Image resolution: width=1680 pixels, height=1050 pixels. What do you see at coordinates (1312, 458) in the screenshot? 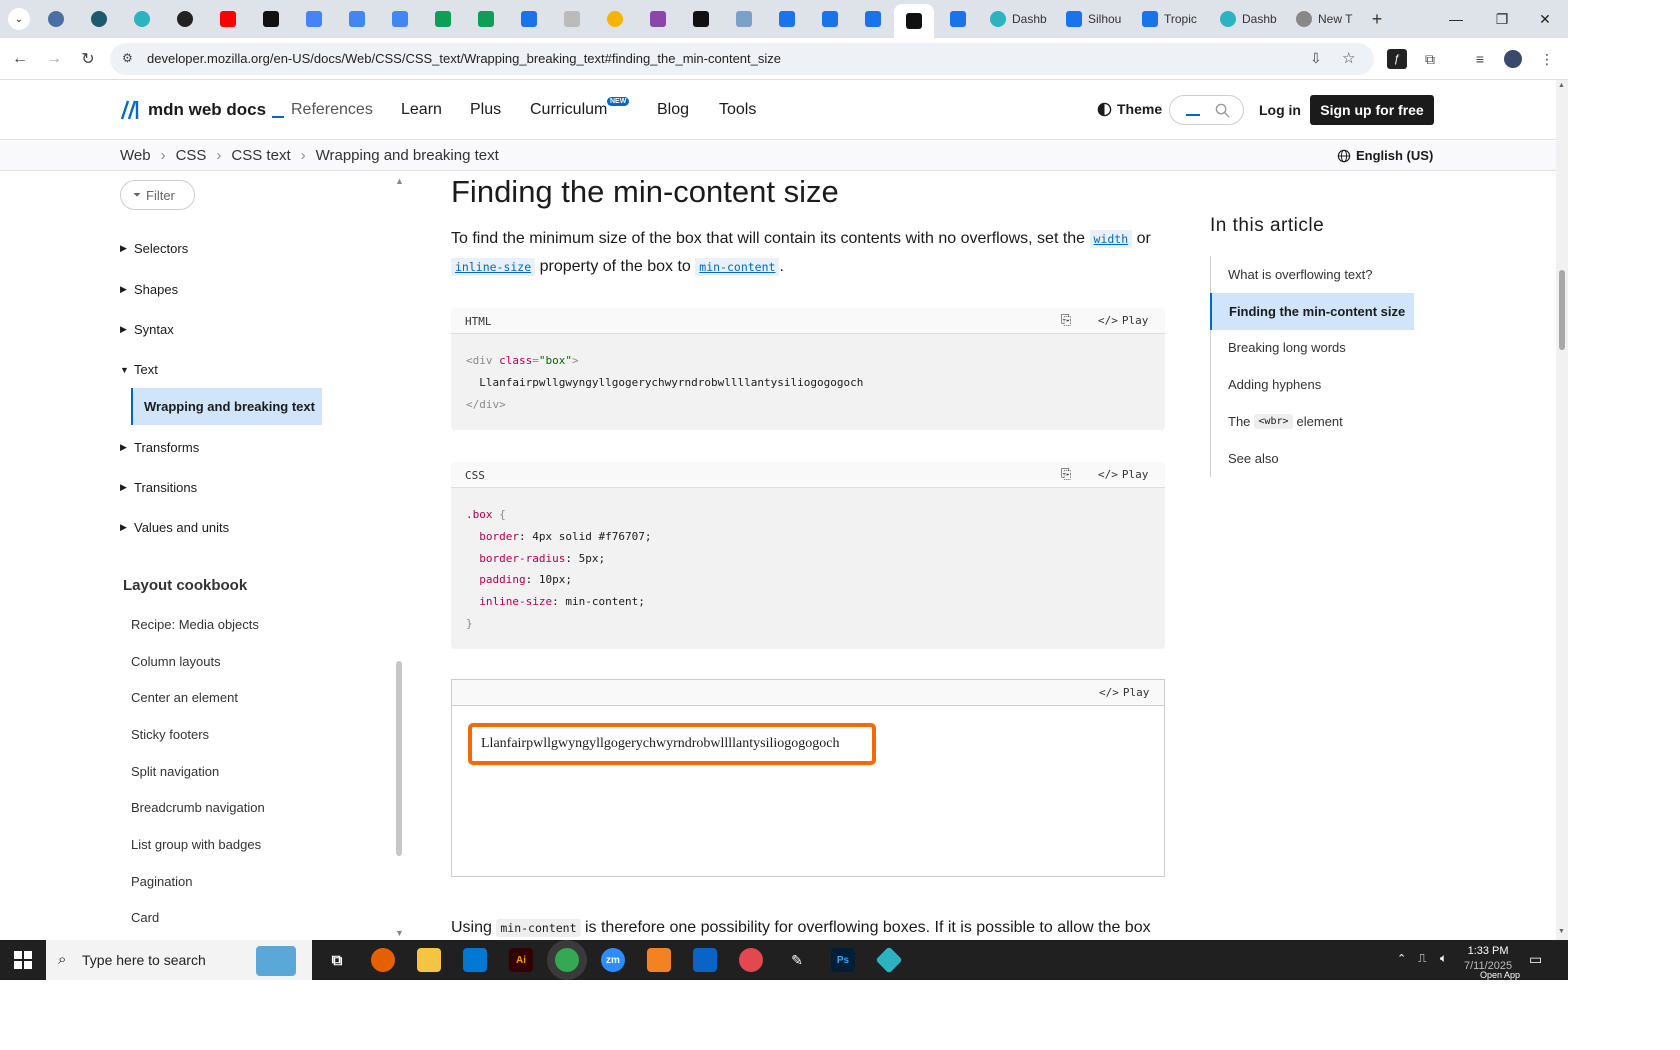
I see `toc-item-see-also: See also` at bounding box center [1312, 458].